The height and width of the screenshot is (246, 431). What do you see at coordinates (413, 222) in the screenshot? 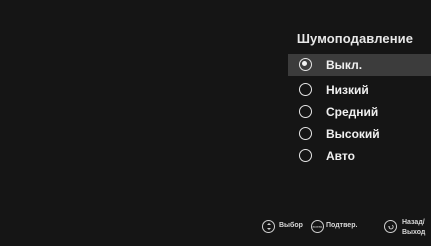
I see `footer-back-label-line1: Назад/` at bounding box center [413, 222].